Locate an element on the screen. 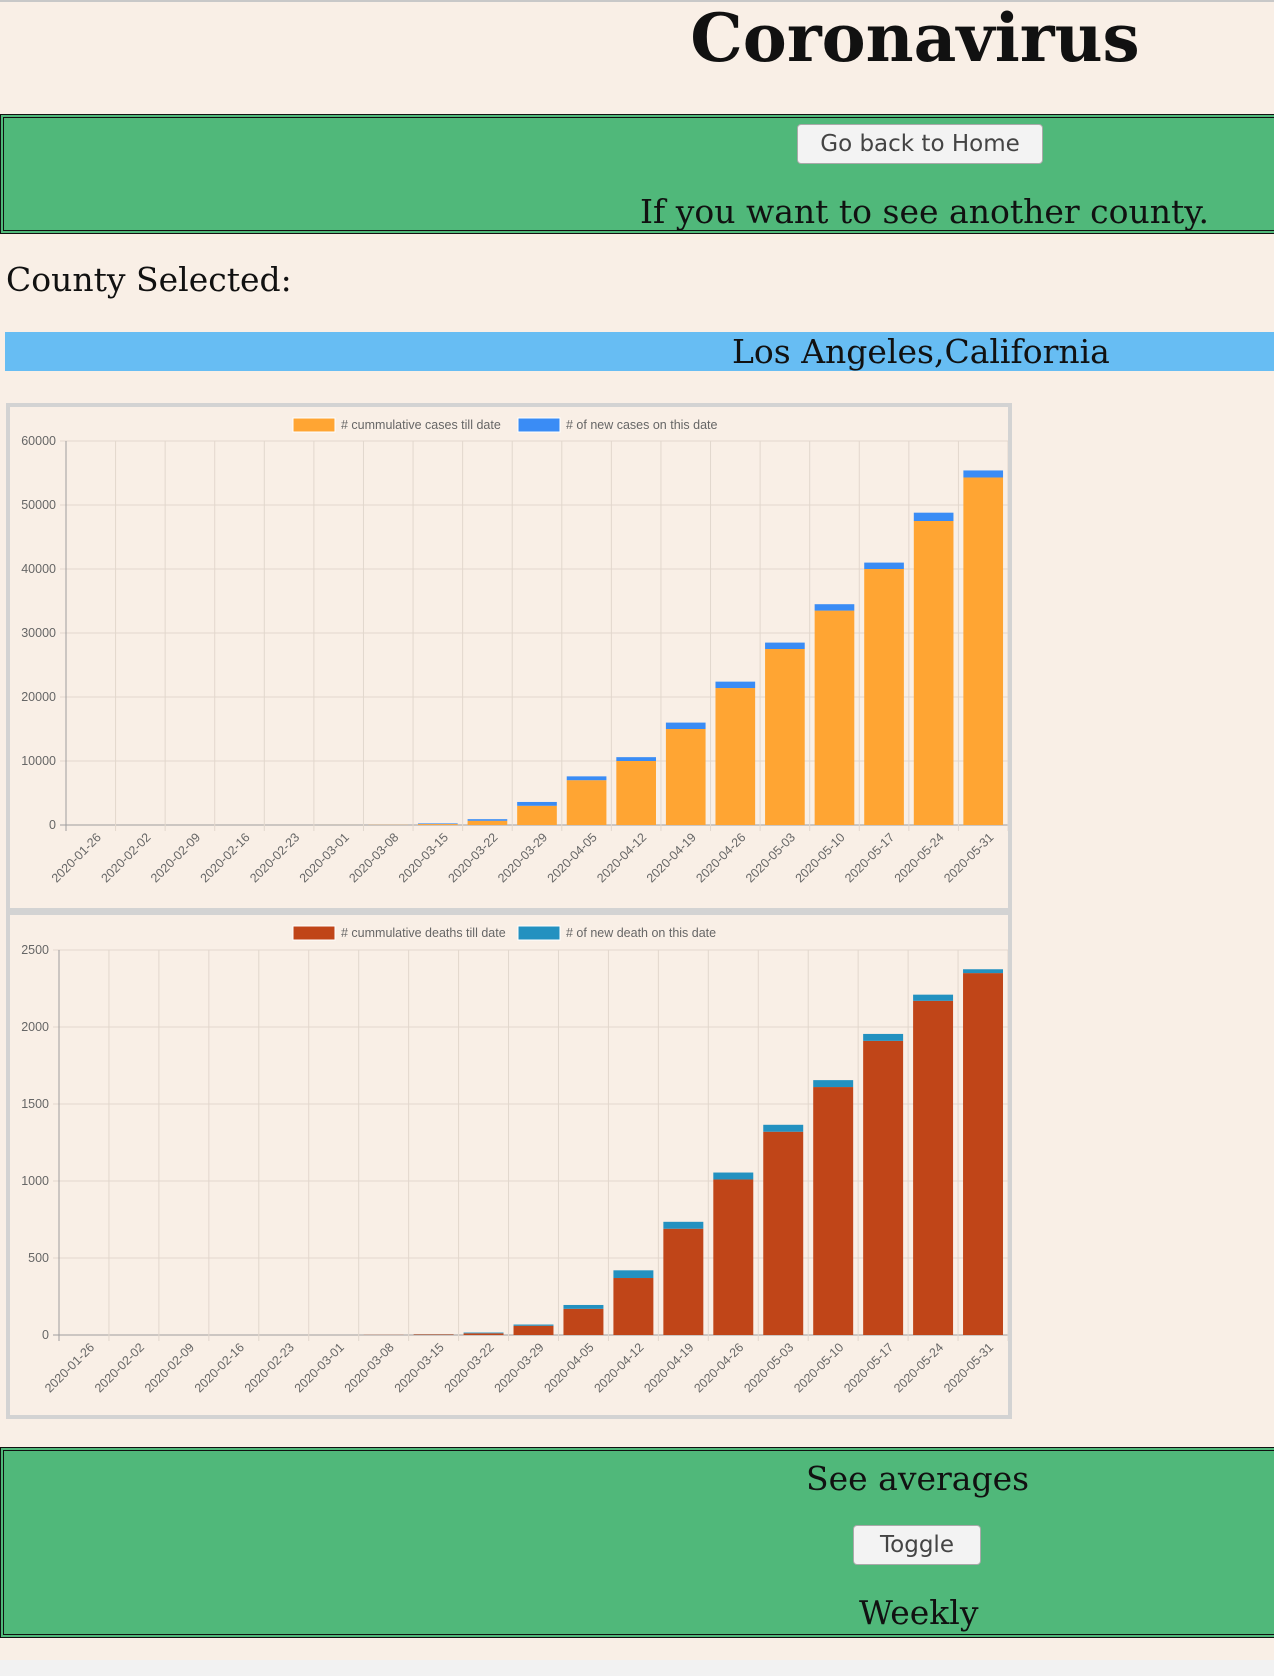 The width and height of the screenshot is (1274, 1676). y-tick-label: 500 is located at coordinates (38, 1258).